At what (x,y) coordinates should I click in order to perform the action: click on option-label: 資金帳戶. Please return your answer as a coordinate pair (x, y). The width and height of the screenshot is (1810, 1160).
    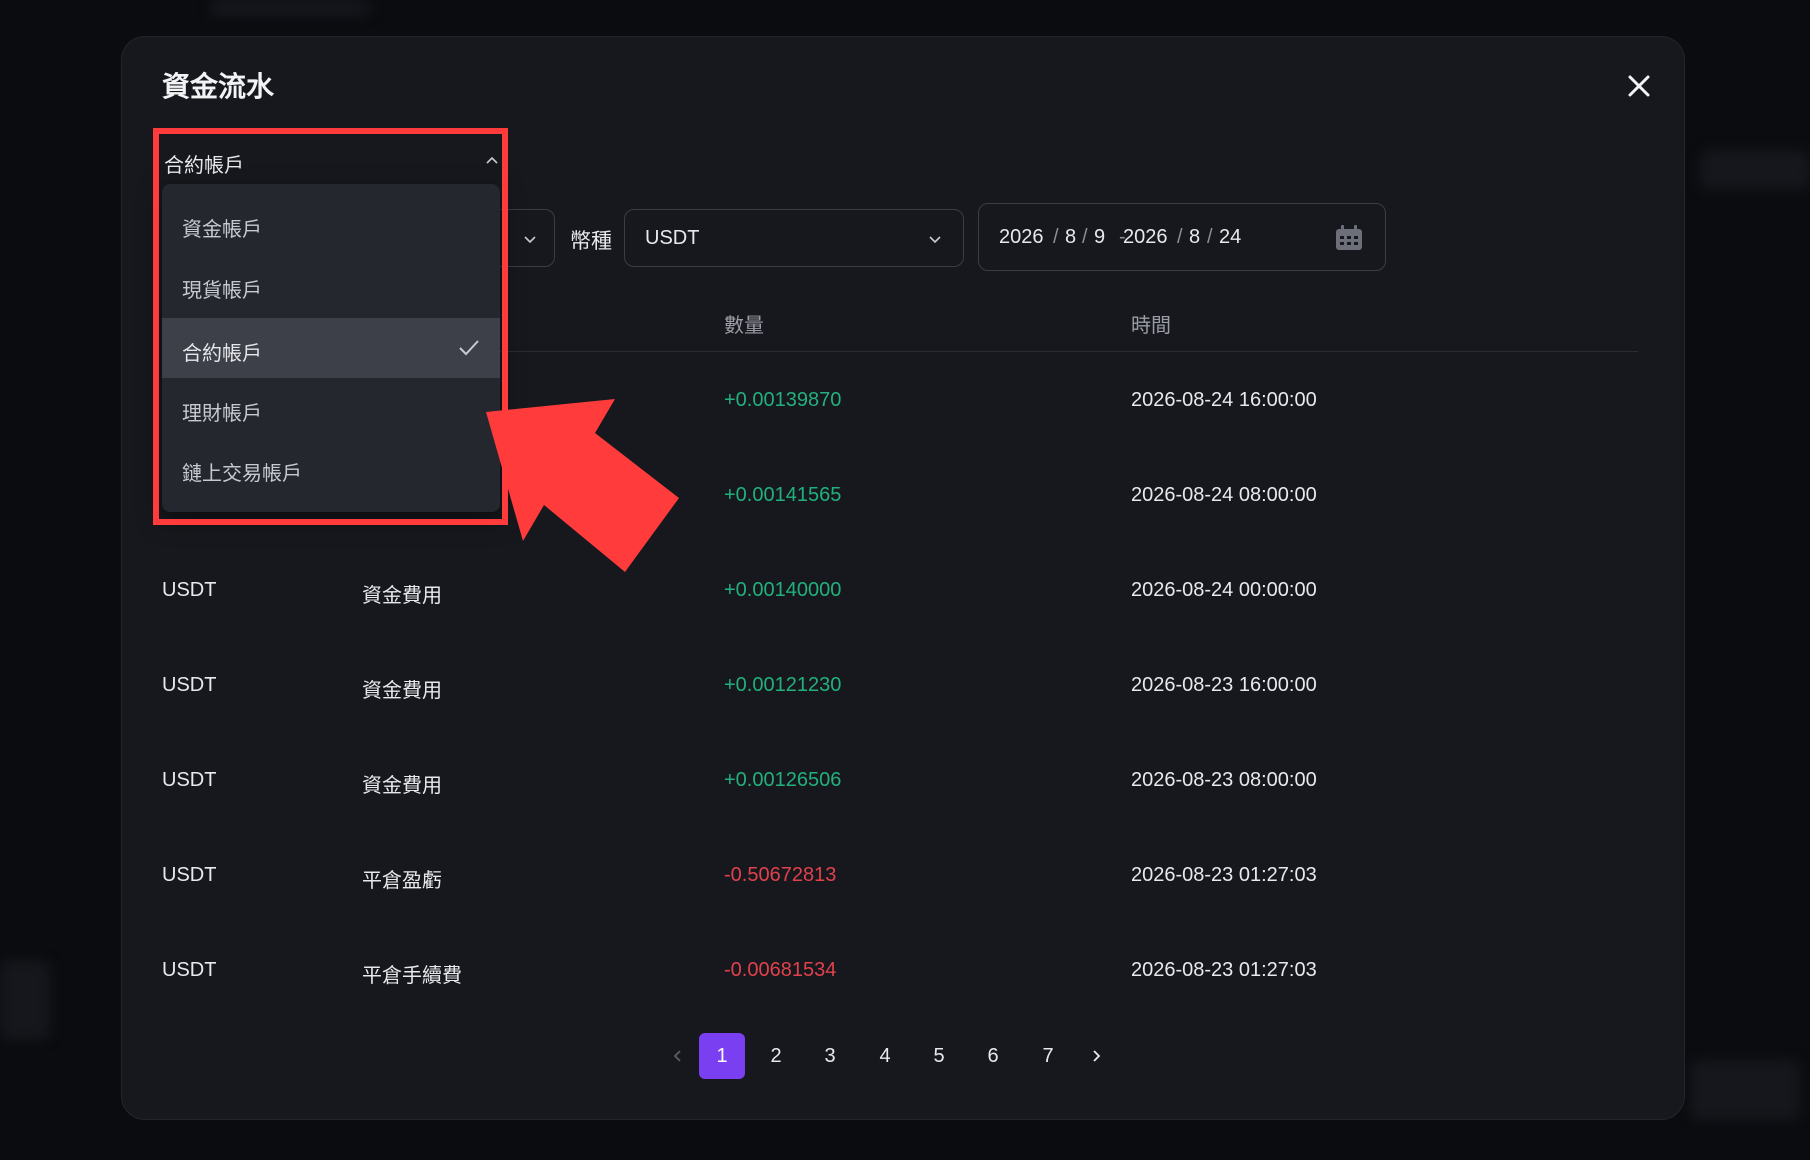
    Looking at the image, I should click on (222, 230).